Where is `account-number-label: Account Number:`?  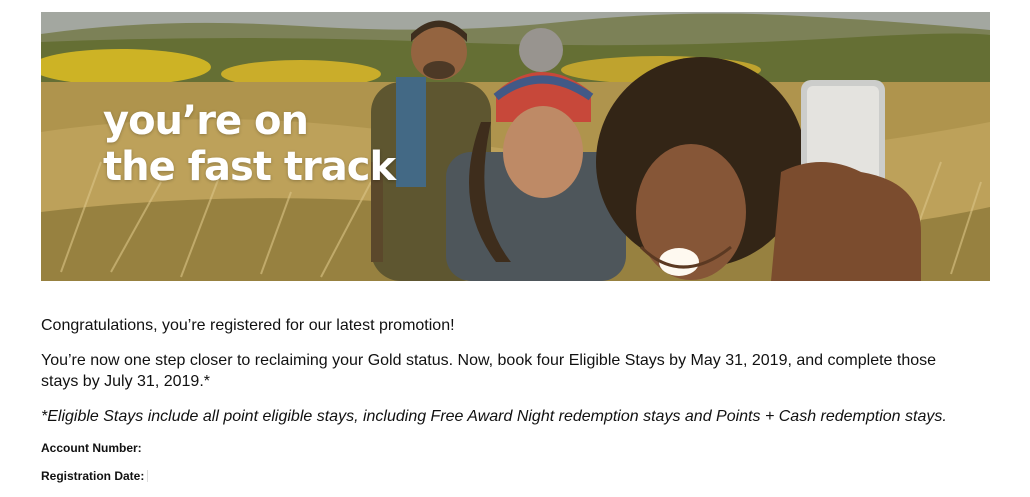
account-number-label: Account Number: is located at coordinates (91, 448).